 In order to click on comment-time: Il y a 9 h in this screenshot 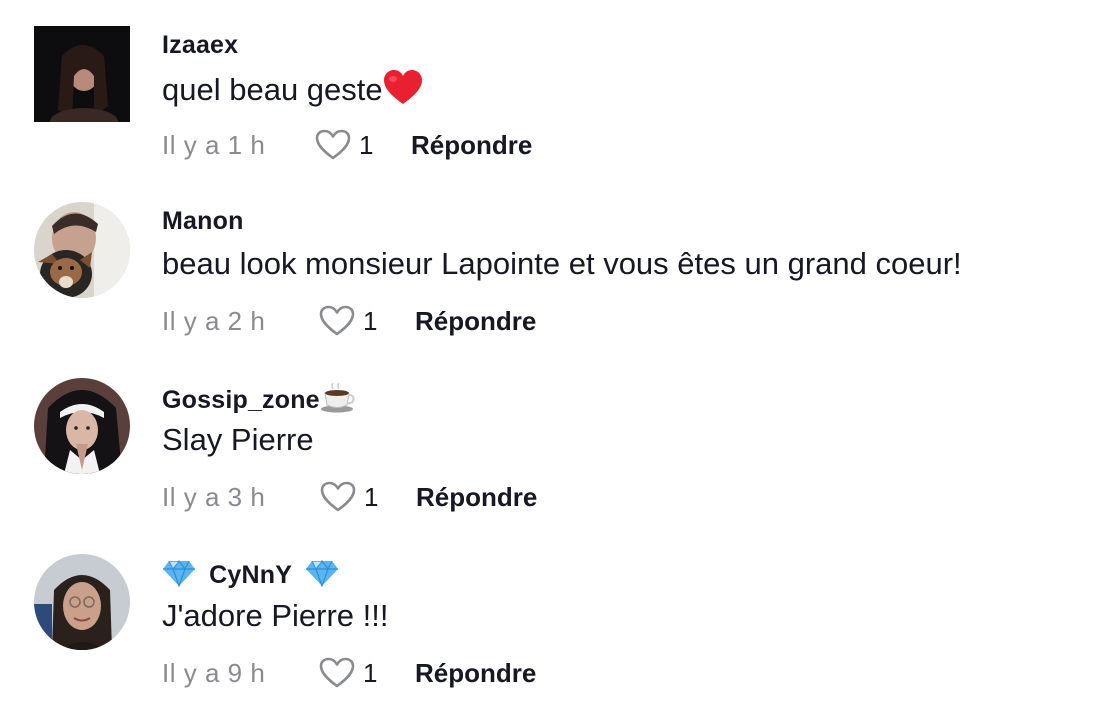, I will do `click(214, 672)`.